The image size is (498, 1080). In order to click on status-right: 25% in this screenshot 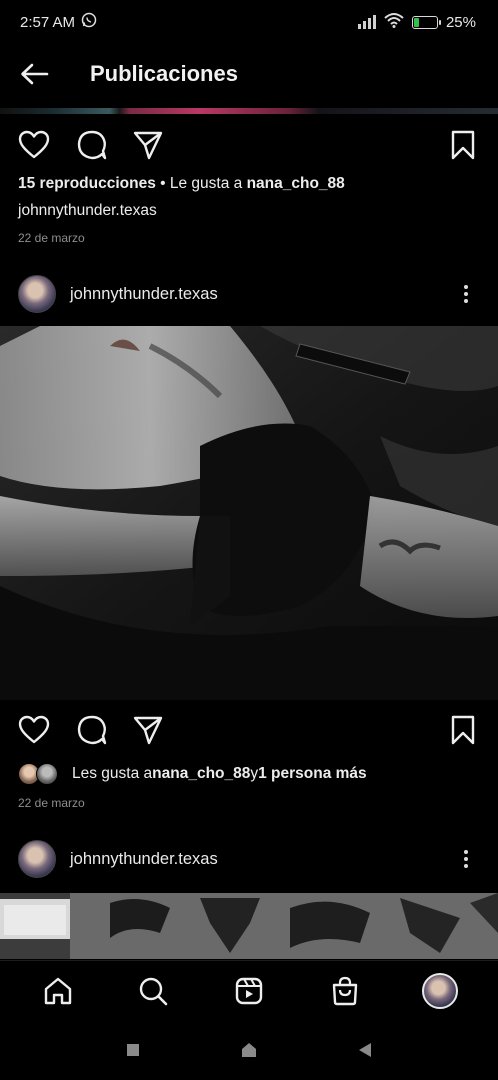, I will do `click(416, 22)`.